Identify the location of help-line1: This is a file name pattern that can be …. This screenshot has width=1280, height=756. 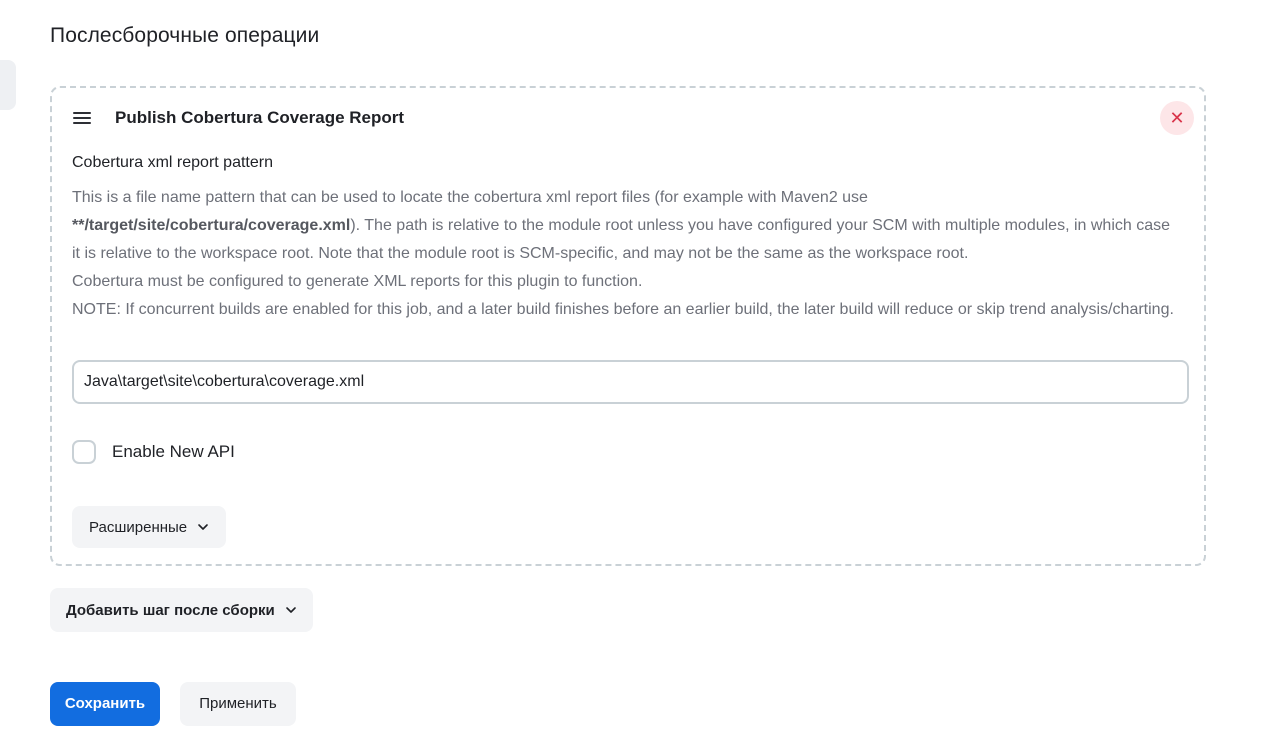
(470, 197).